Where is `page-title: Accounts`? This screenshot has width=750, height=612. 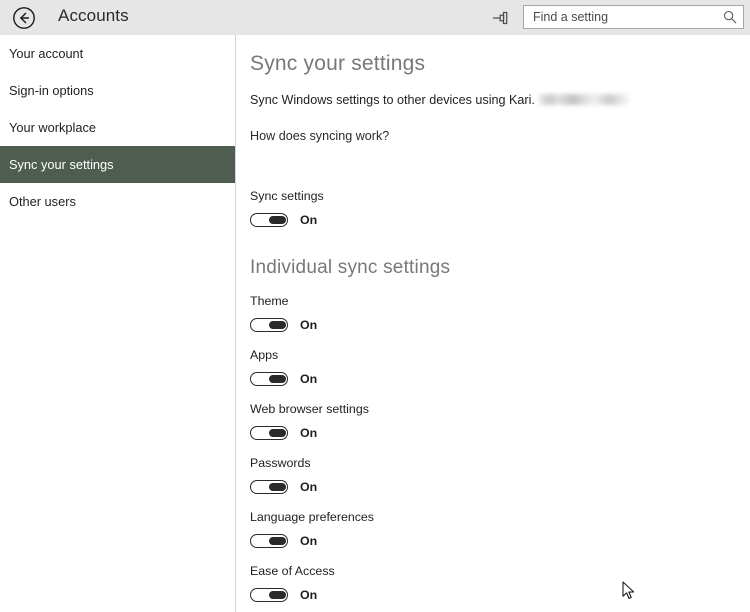
page-title: Accounts is located at coordinates (93, 15).